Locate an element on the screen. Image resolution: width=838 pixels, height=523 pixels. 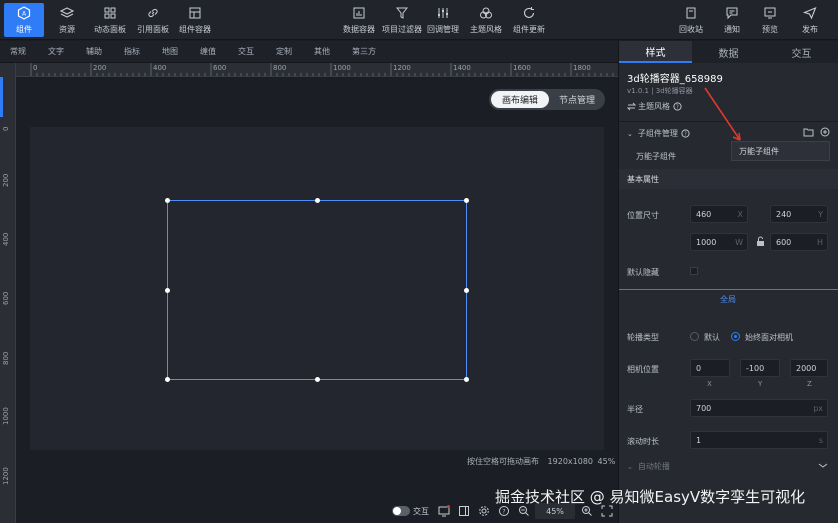
toggle-switch is located at coordinates (401, 511).